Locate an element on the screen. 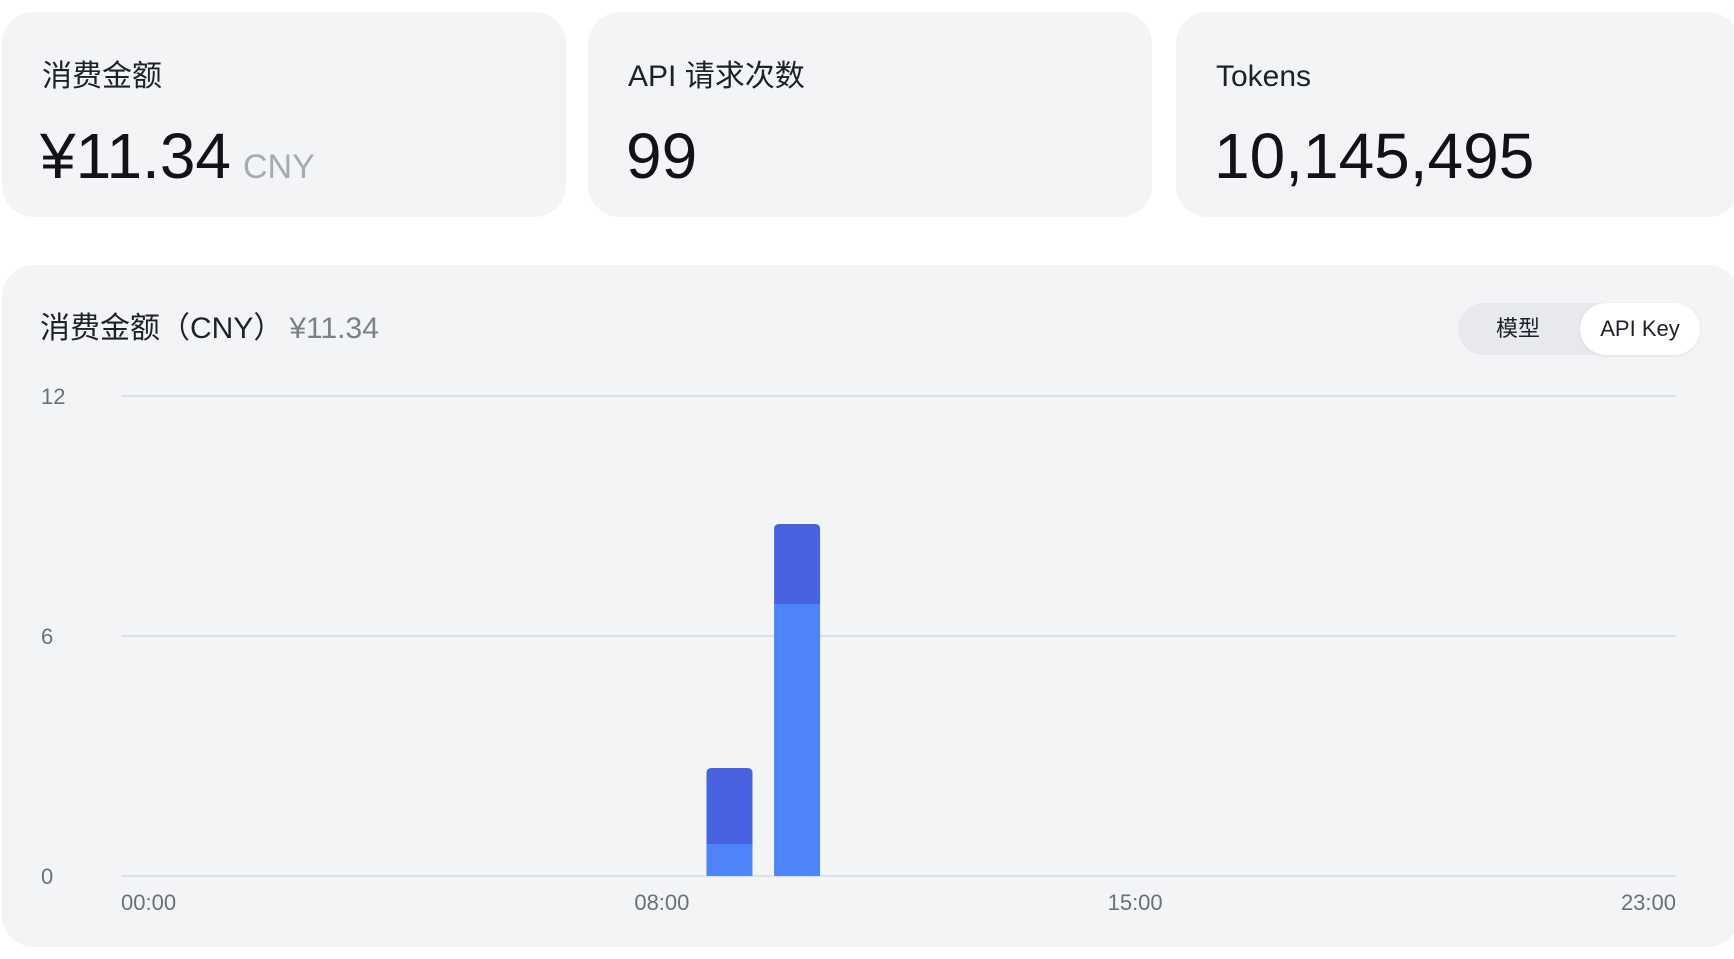 The height and width of the screenshot is (959, 1734). stat-value-tokens: 10,145,495 is located at coordinates (1374, 156).